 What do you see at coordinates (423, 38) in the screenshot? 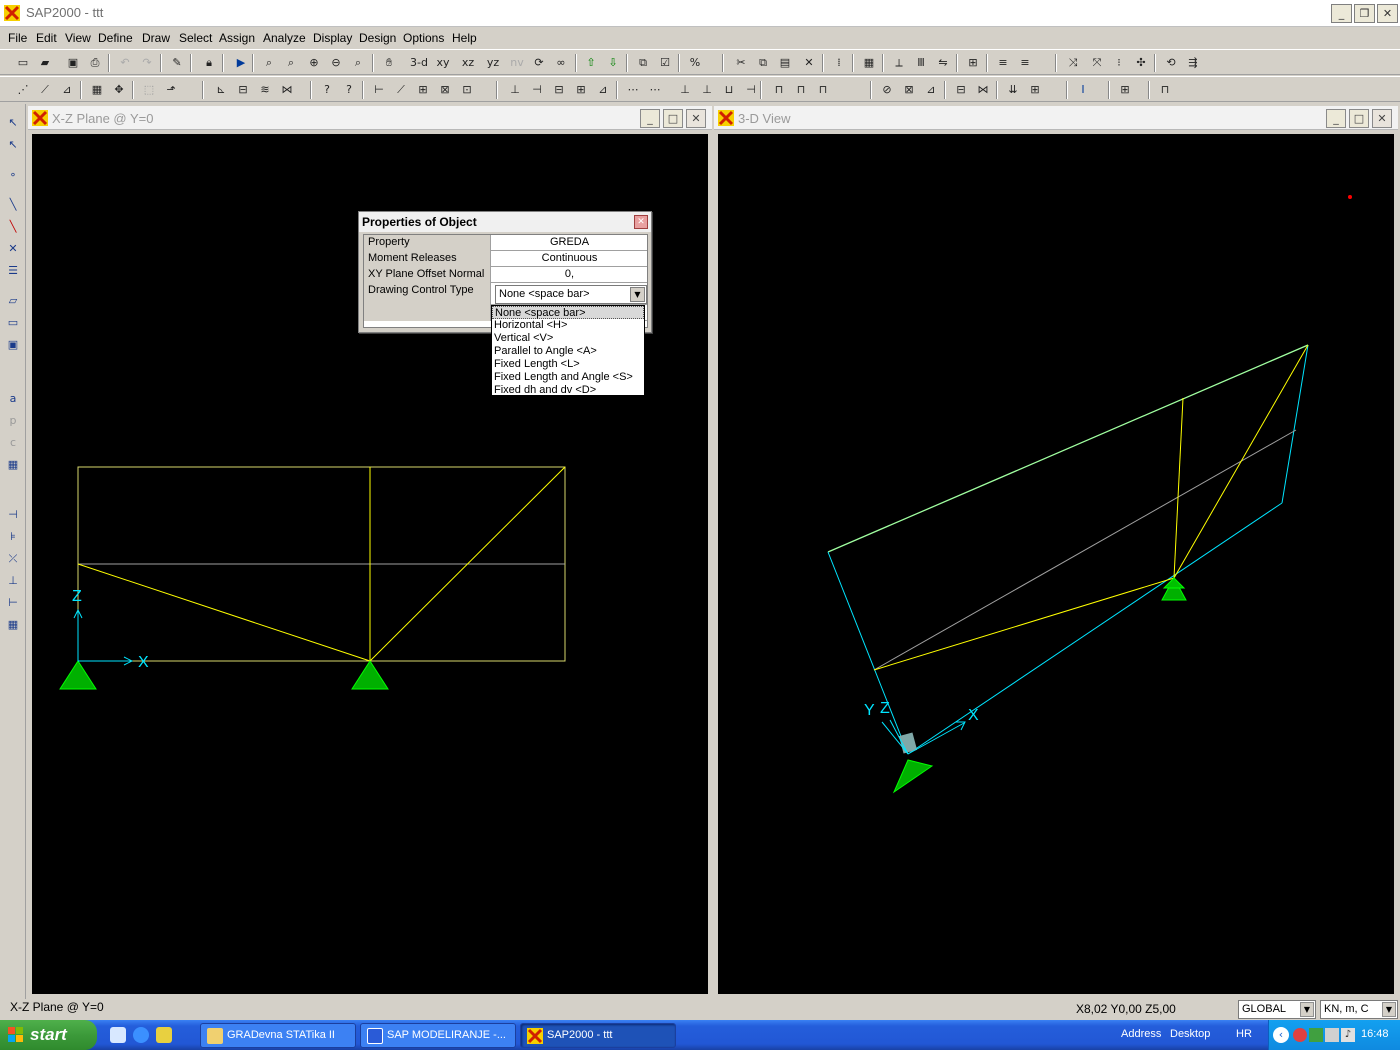
I see `menu-options: Options` at bounding box center [423, 38].